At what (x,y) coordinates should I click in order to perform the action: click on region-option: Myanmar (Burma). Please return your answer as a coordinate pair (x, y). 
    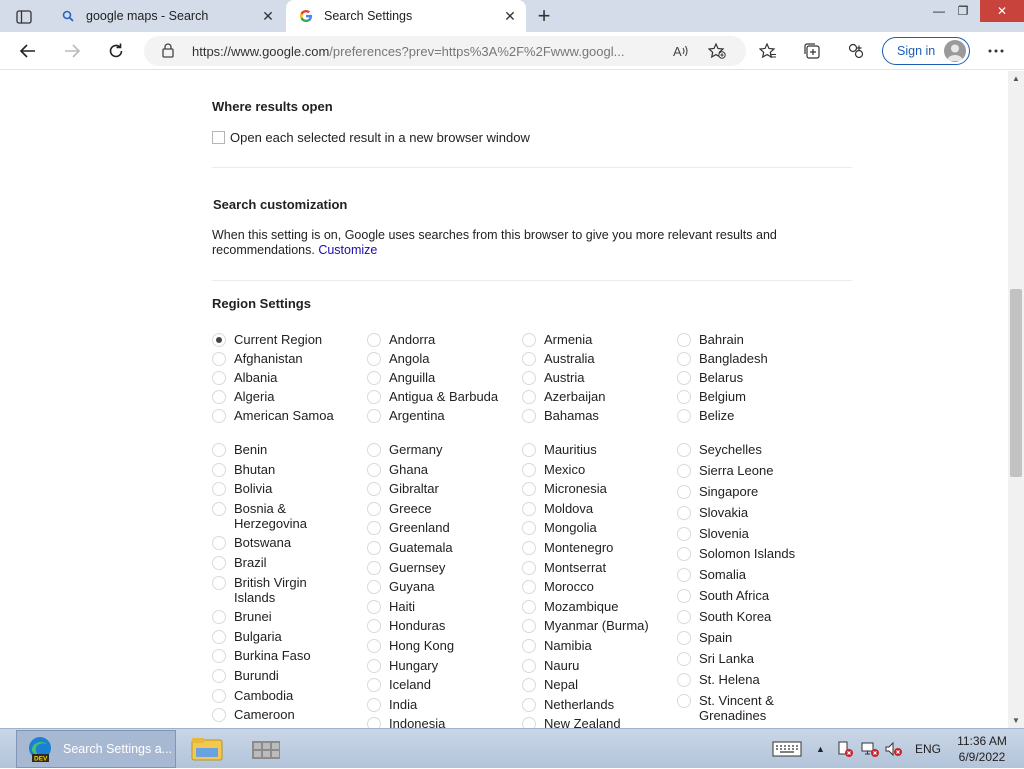
    Looking at the image, I should click on (585, 625).